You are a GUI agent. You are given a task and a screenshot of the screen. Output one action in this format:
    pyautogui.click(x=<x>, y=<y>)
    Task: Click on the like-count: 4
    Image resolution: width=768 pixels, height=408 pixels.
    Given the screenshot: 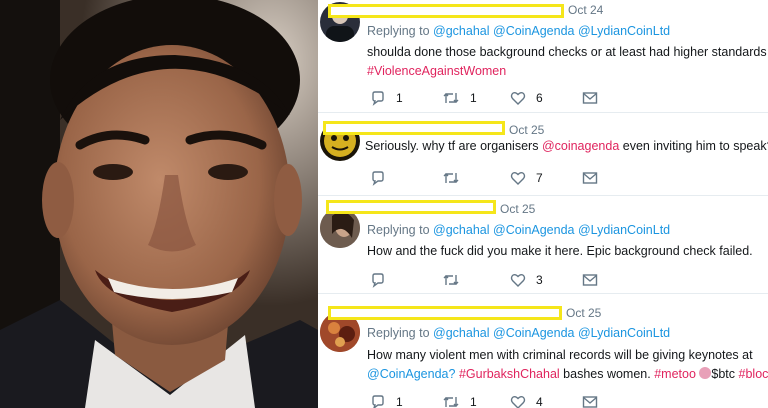 What is the action you would take?
    pyautogui.click(x=539, y=401)
    